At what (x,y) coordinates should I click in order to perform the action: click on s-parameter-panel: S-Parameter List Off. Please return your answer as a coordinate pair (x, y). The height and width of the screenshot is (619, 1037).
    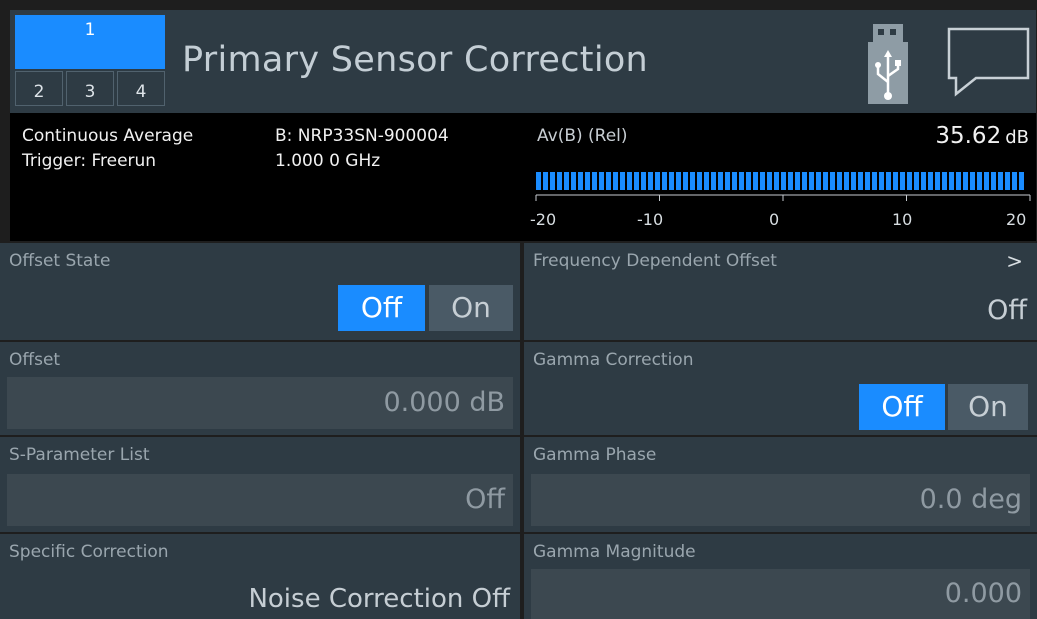
    Looking at the image, I should click on (260, 484).